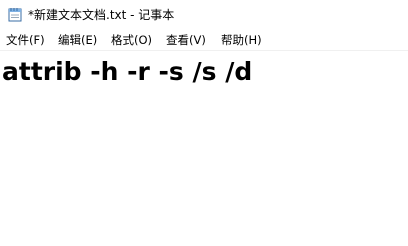 Image resolution: width=408 pixels, height=246 pixels. I want to click on notepad-icon, so click(15, 15).